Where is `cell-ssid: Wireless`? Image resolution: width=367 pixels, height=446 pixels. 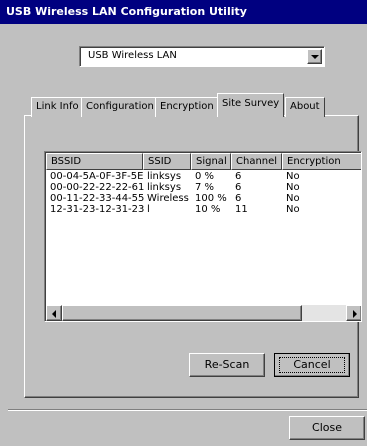
cell-ssid: Wireless is located at coordinates (168, 198).